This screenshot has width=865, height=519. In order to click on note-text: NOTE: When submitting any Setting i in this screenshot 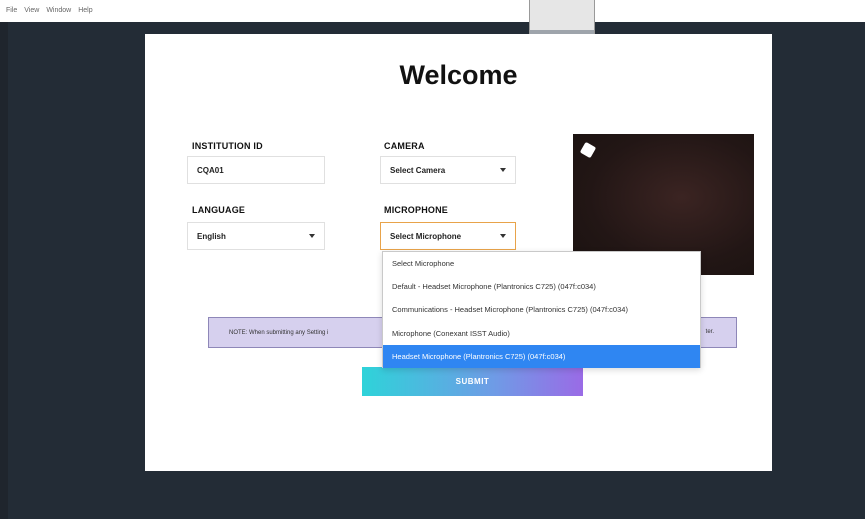, I will do `click(279, 332)`.